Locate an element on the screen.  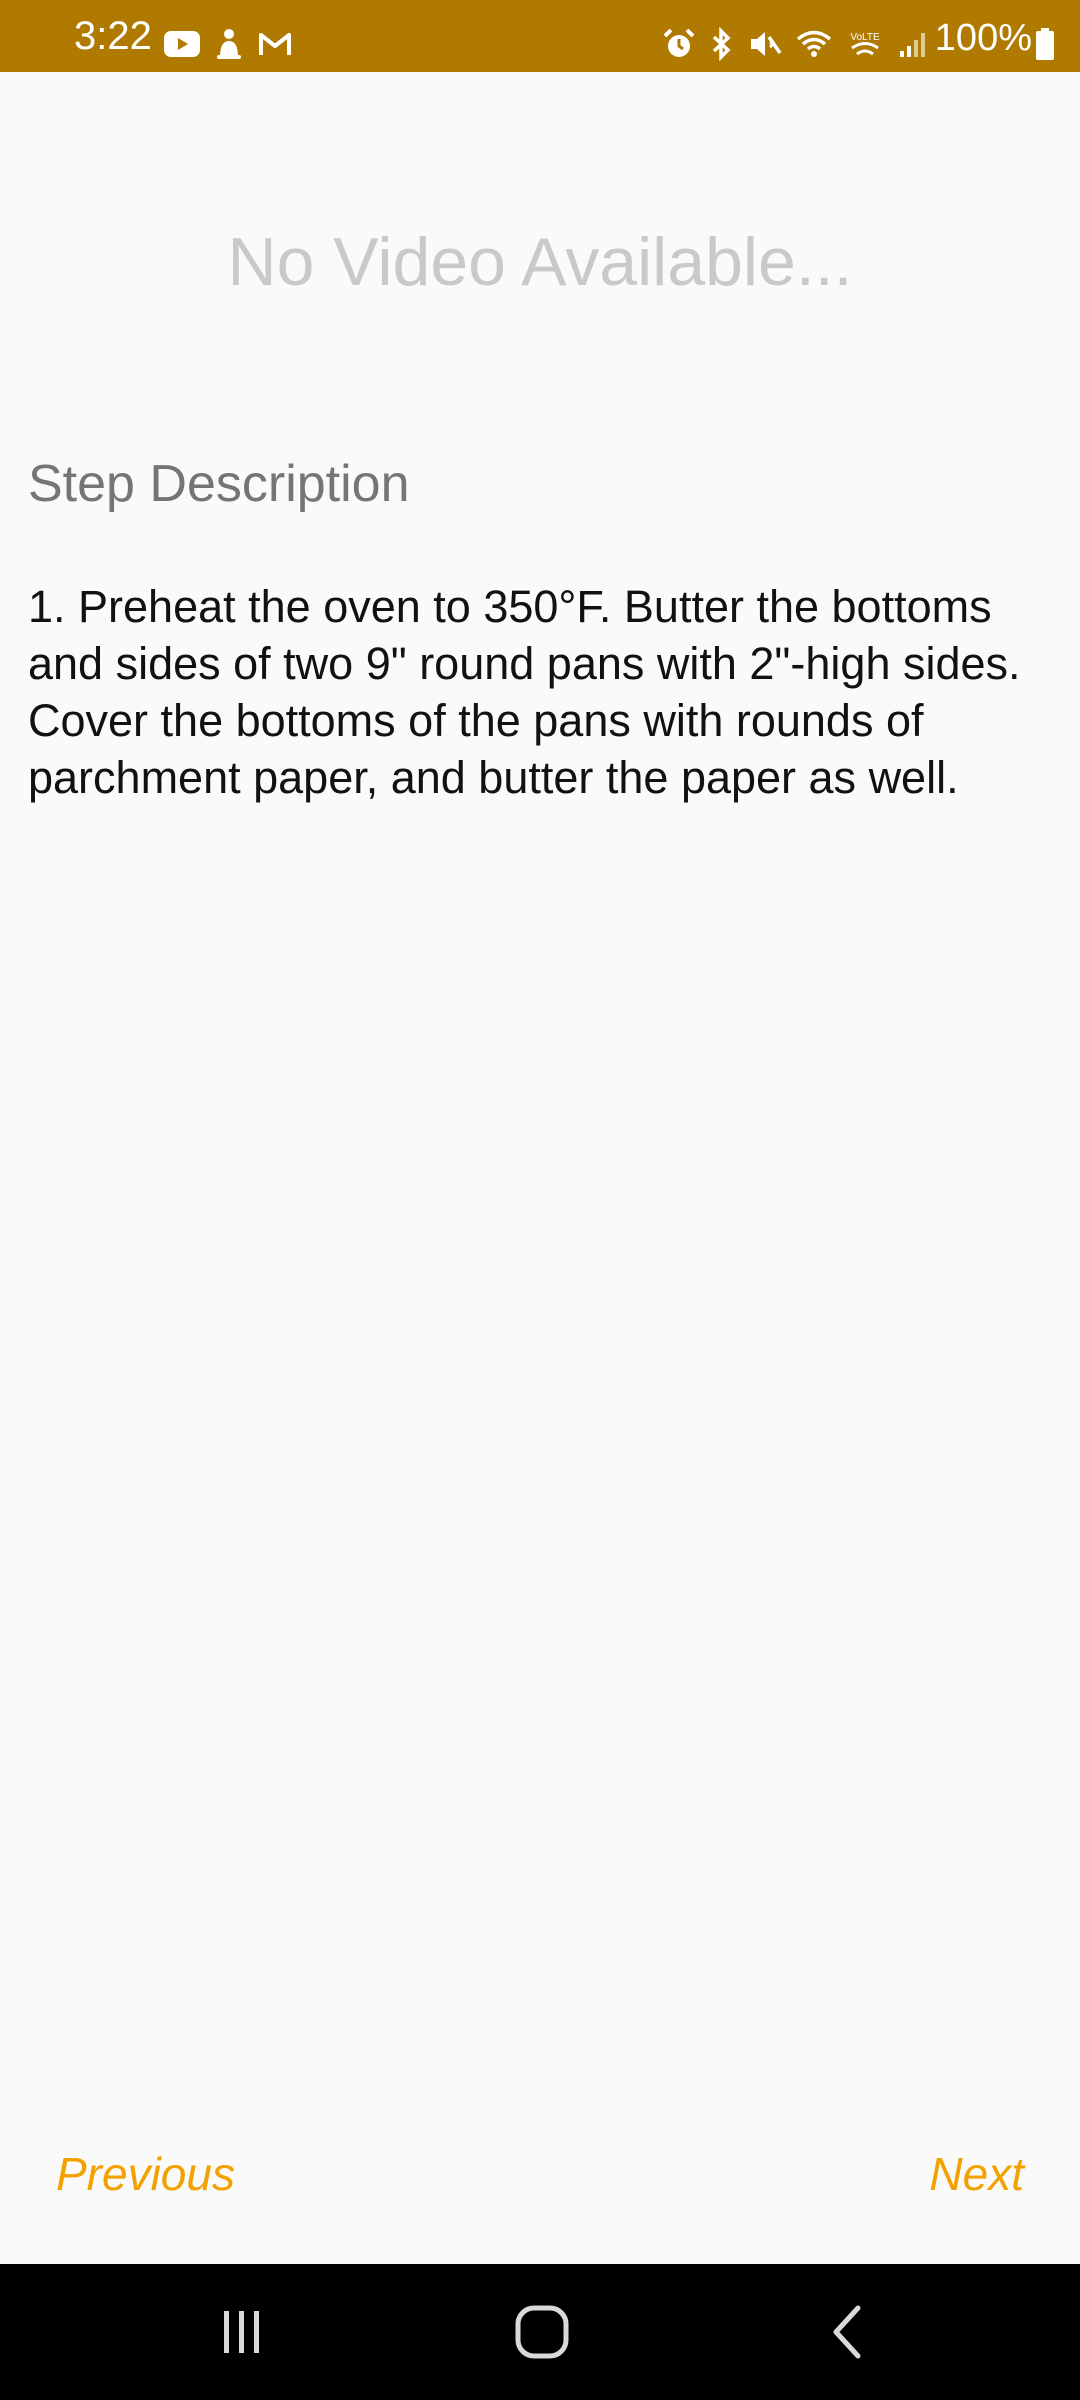
status-right-icons: VoLTE is located at coordinates (796, 44).